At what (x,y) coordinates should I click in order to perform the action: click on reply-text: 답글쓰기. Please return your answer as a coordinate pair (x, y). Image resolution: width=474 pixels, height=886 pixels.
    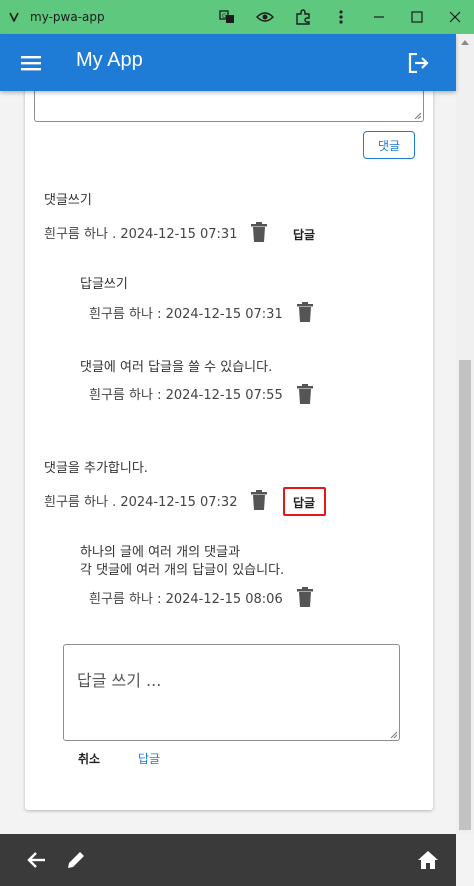
    Looking at the image, I should click on (104, 284).